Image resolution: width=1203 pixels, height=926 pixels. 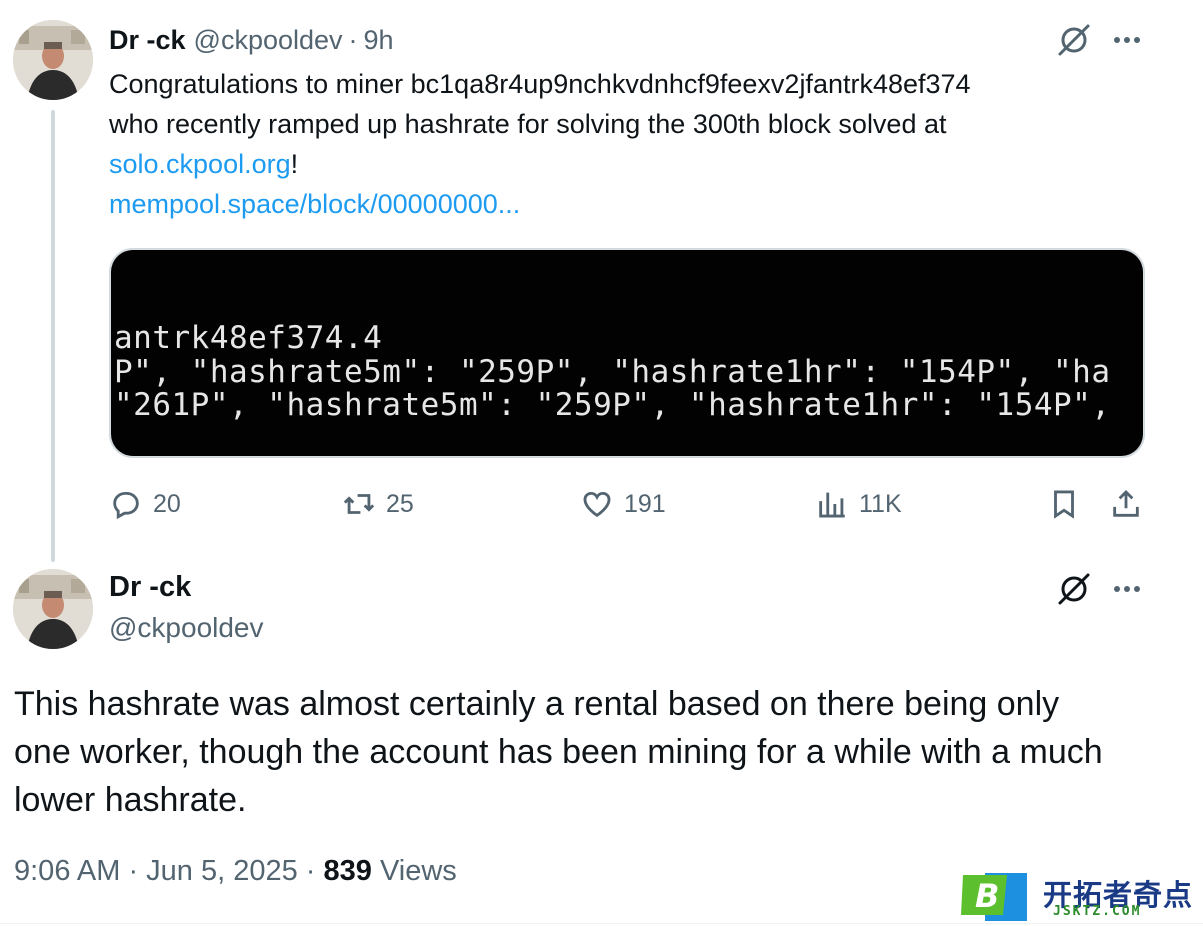 I want to click on share-button, so click(x=1126, y=504).